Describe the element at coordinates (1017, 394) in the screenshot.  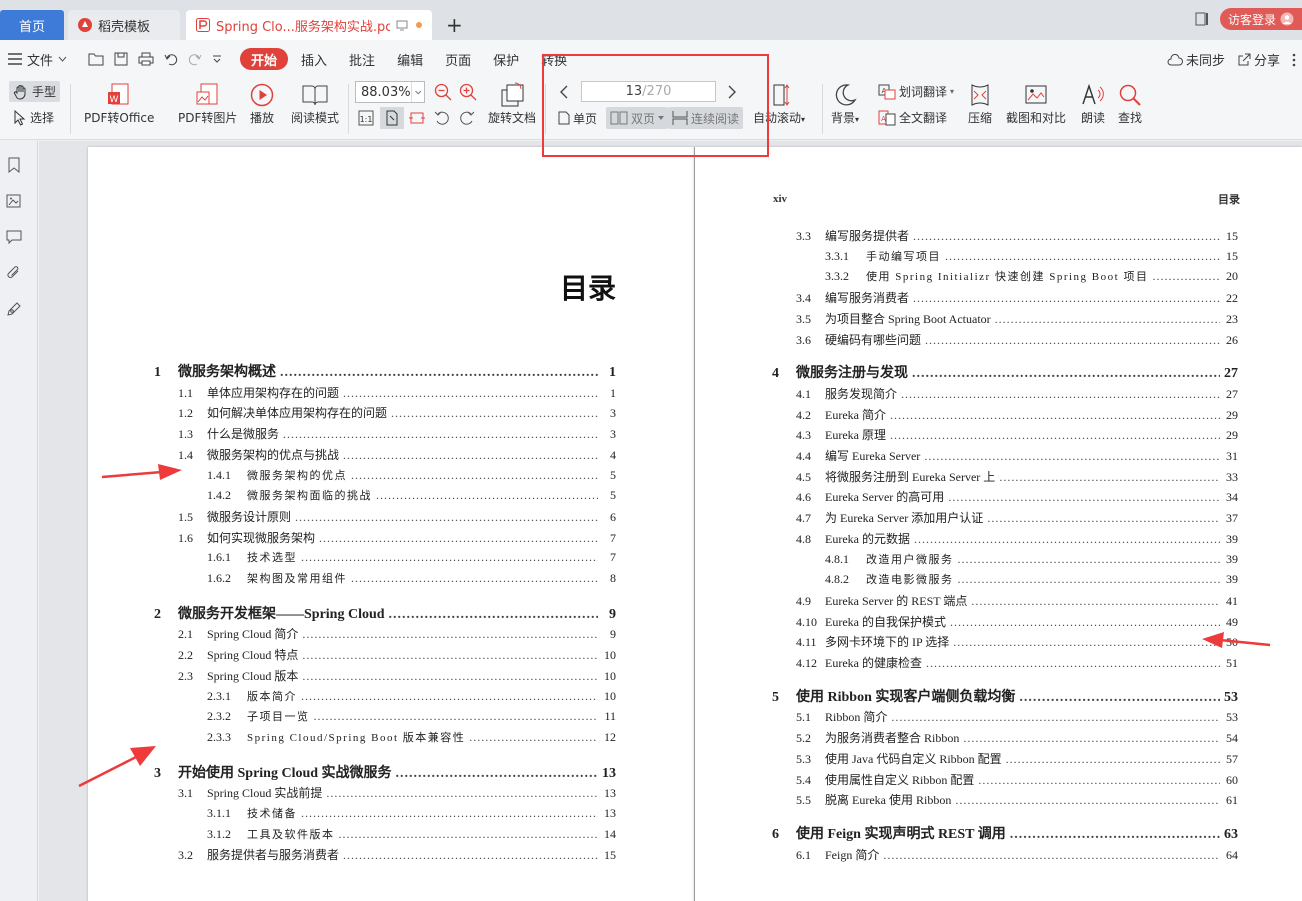
I see `toc-entry: 4.1 服务发现简介 27` at that location.